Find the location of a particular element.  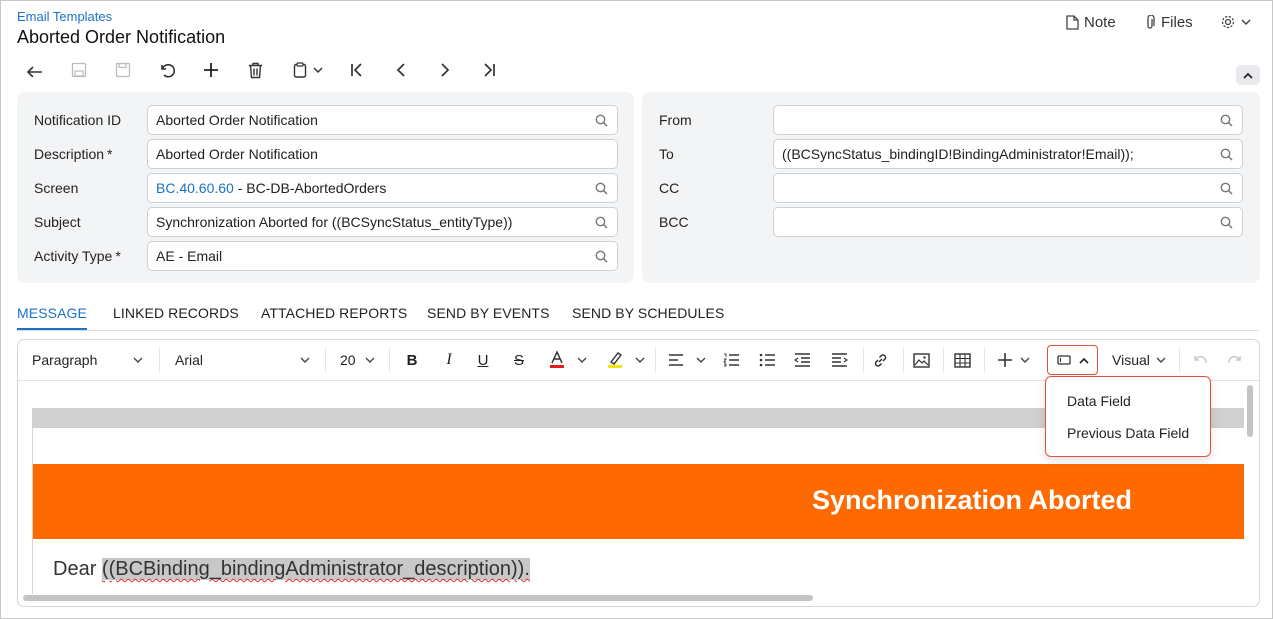

description-label: Description * is located at coordinates (73, 154).